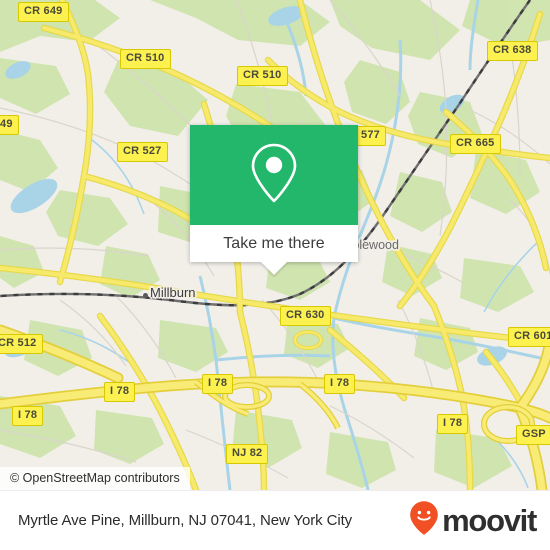 This screenshot has height=550, width=550. I want to click on road-shield: CR 630, so click(305, 316).